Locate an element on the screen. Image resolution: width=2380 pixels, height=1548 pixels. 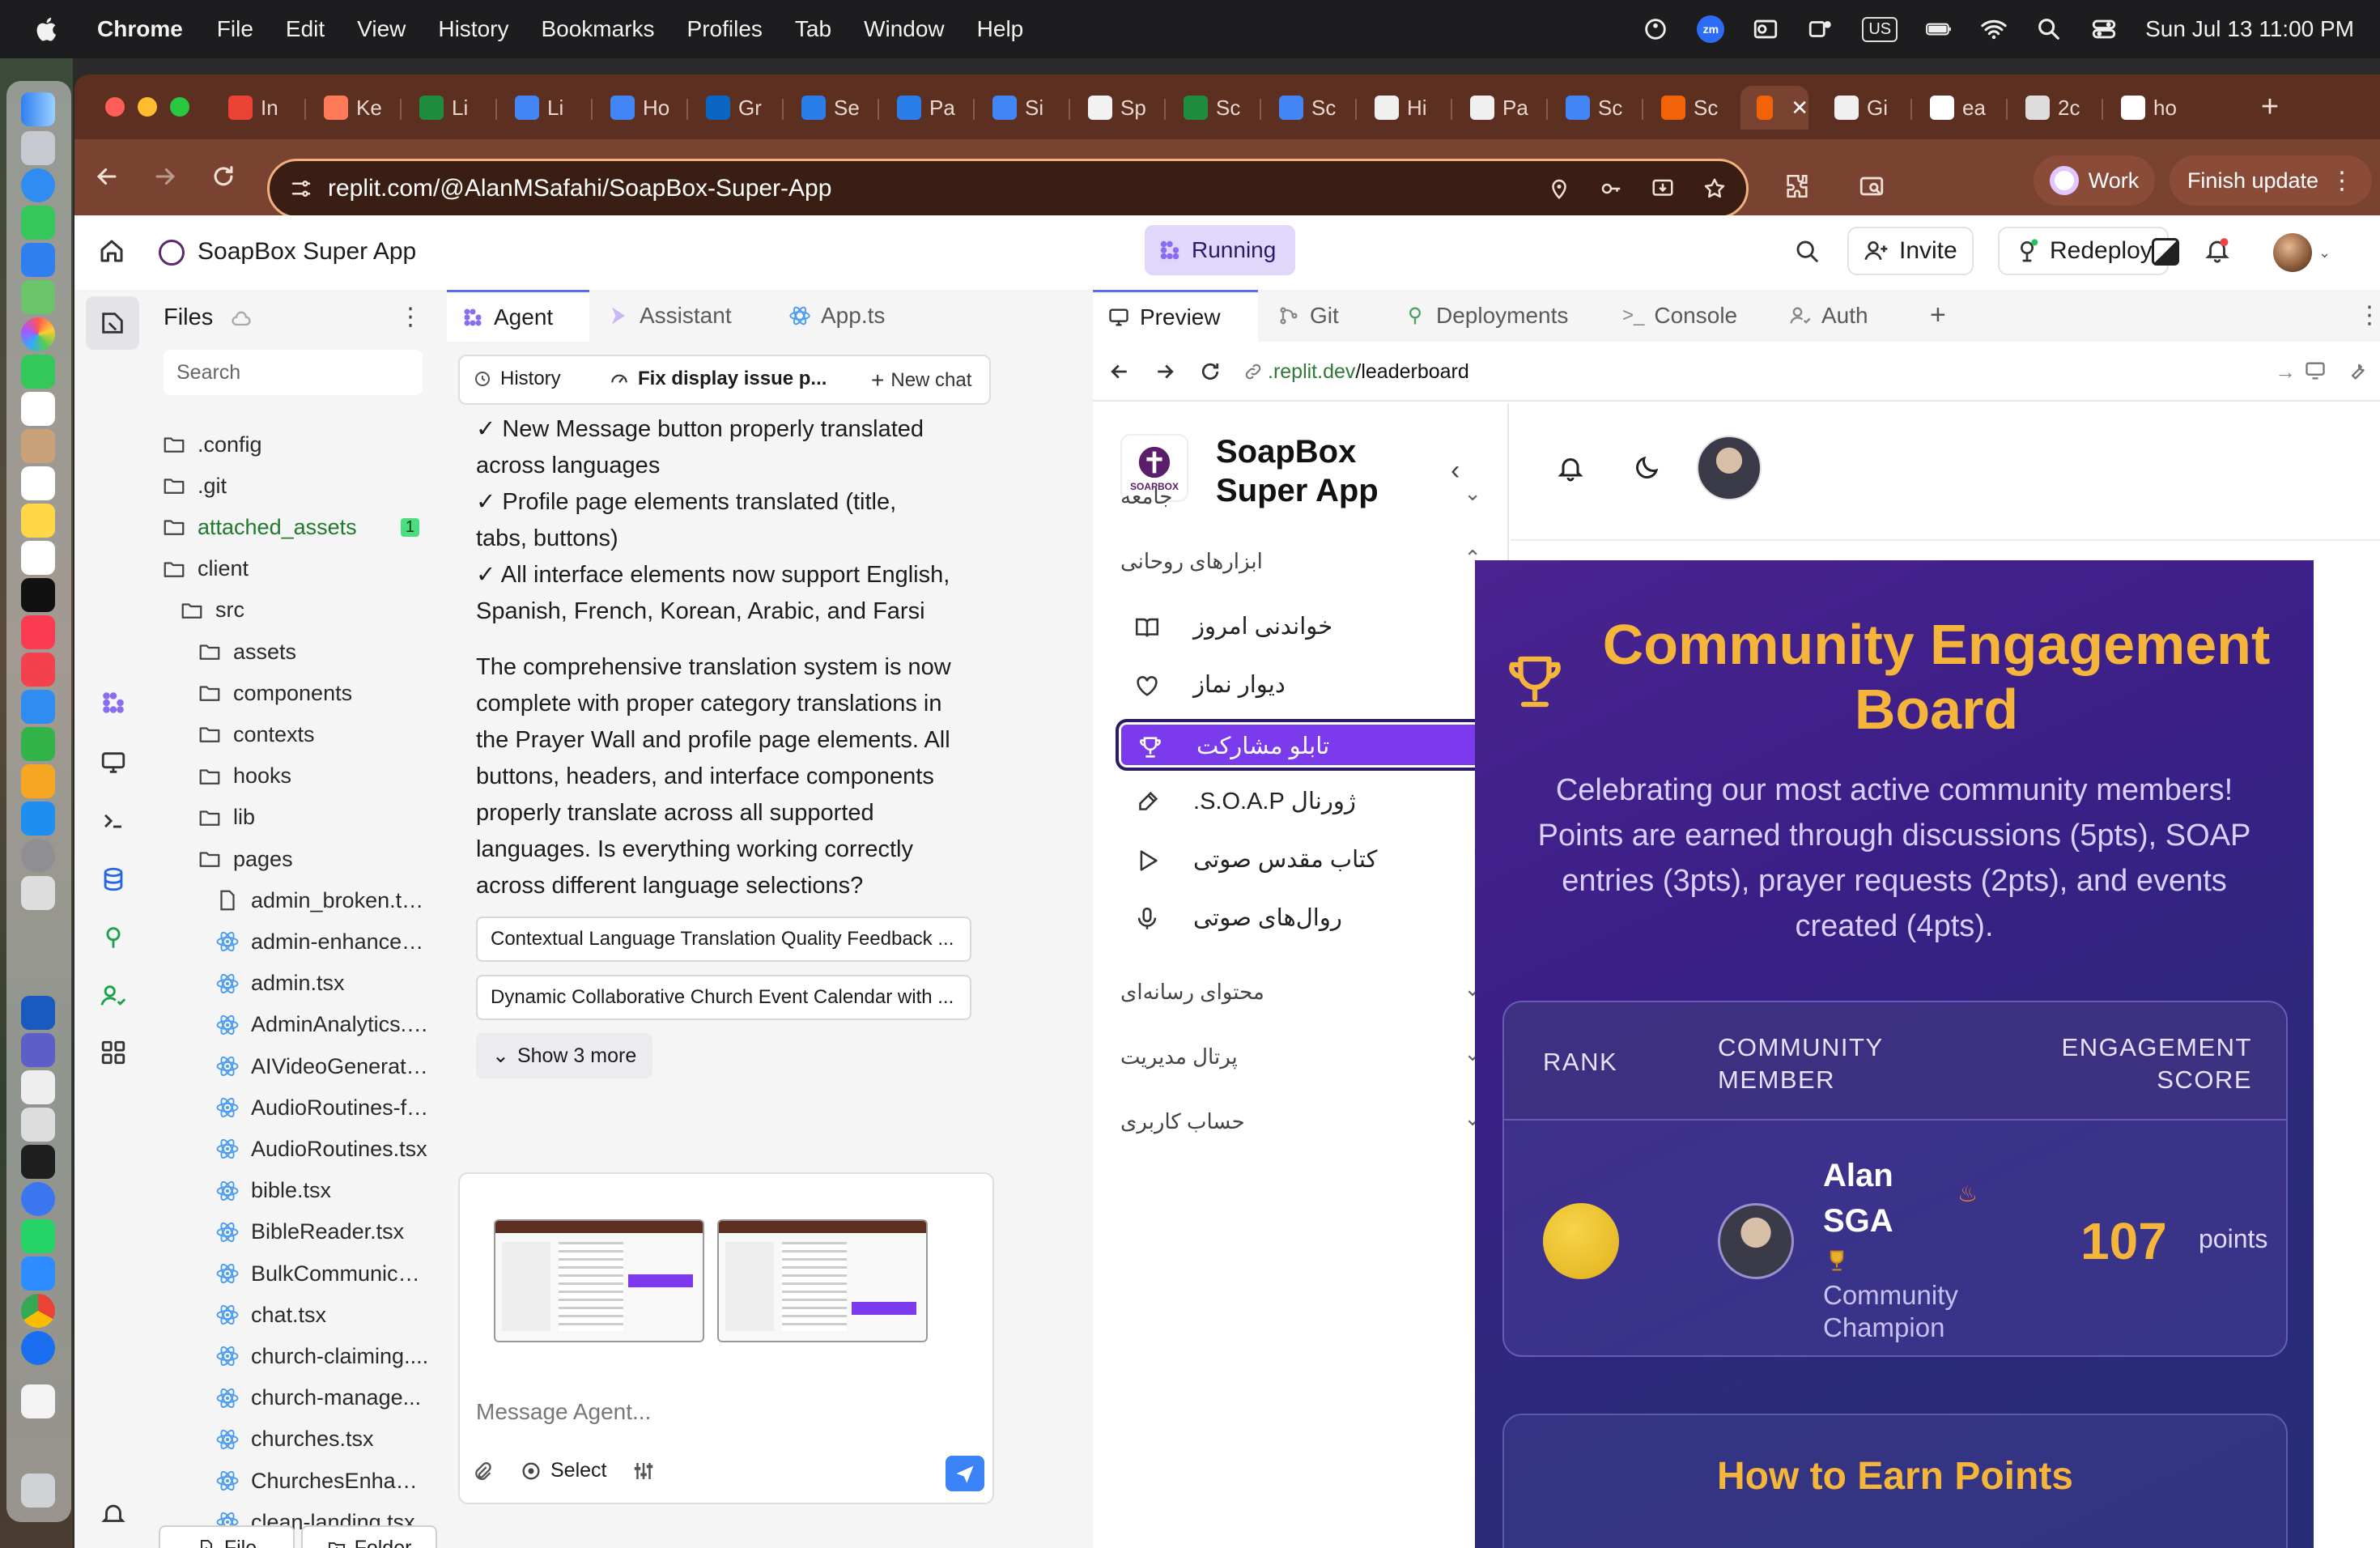
dock-reminders-icon is located at coordinates (38, 483).